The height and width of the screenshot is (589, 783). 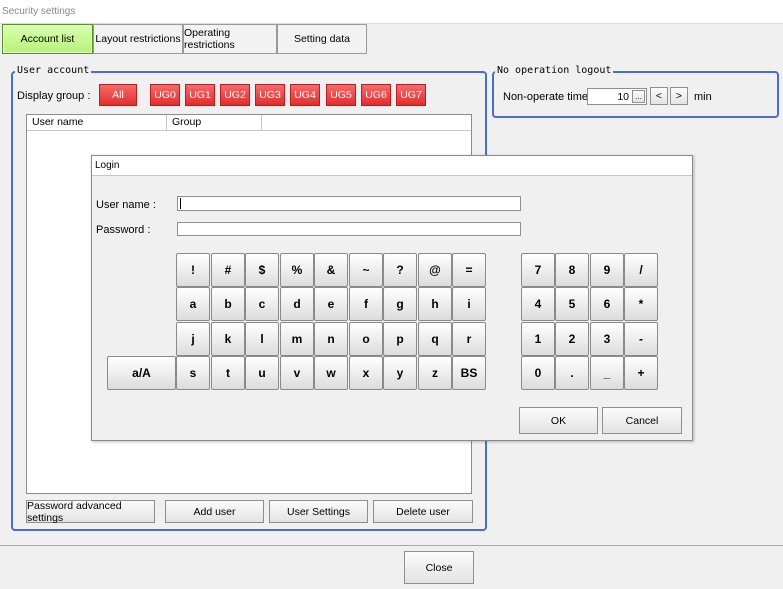 I want to click on key-4: 4, so click(x=538, y=304).